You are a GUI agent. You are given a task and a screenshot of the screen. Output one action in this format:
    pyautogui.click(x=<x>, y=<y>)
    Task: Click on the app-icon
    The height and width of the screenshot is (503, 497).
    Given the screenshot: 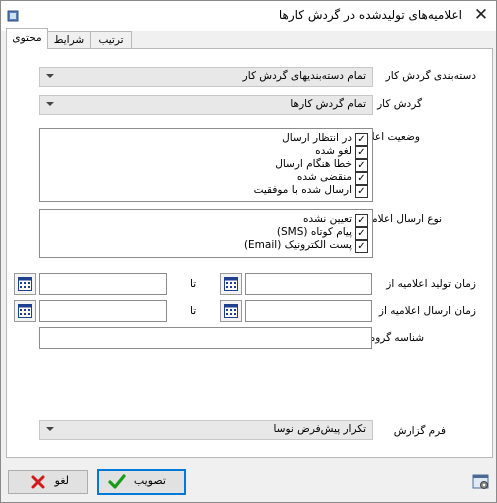 What is the action you would take?
    pyautogui.click(x=13, y=16)
    